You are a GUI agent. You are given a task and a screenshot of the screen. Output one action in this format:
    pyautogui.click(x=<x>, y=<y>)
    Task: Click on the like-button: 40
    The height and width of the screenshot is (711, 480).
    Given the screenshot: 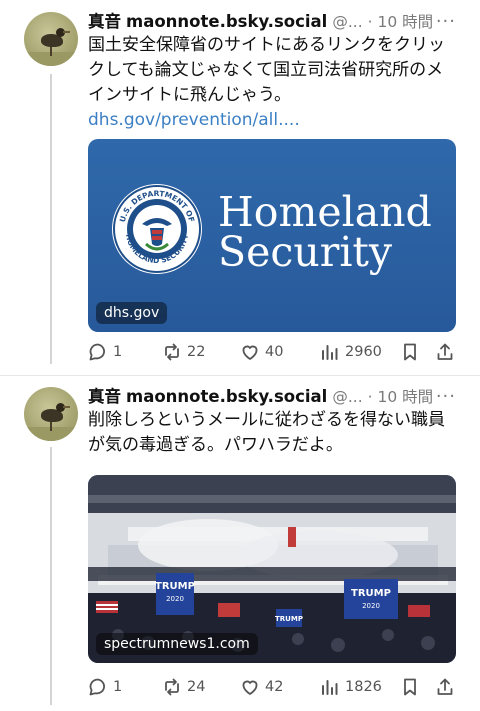 What is the action you would take?
    pyautogui.click(x=280, y=352)
    